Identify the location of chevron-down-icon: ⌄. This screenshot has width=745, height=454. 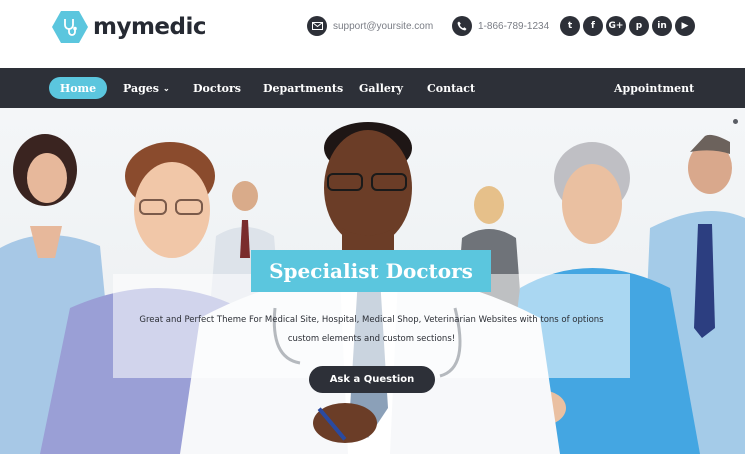
(166, 88).